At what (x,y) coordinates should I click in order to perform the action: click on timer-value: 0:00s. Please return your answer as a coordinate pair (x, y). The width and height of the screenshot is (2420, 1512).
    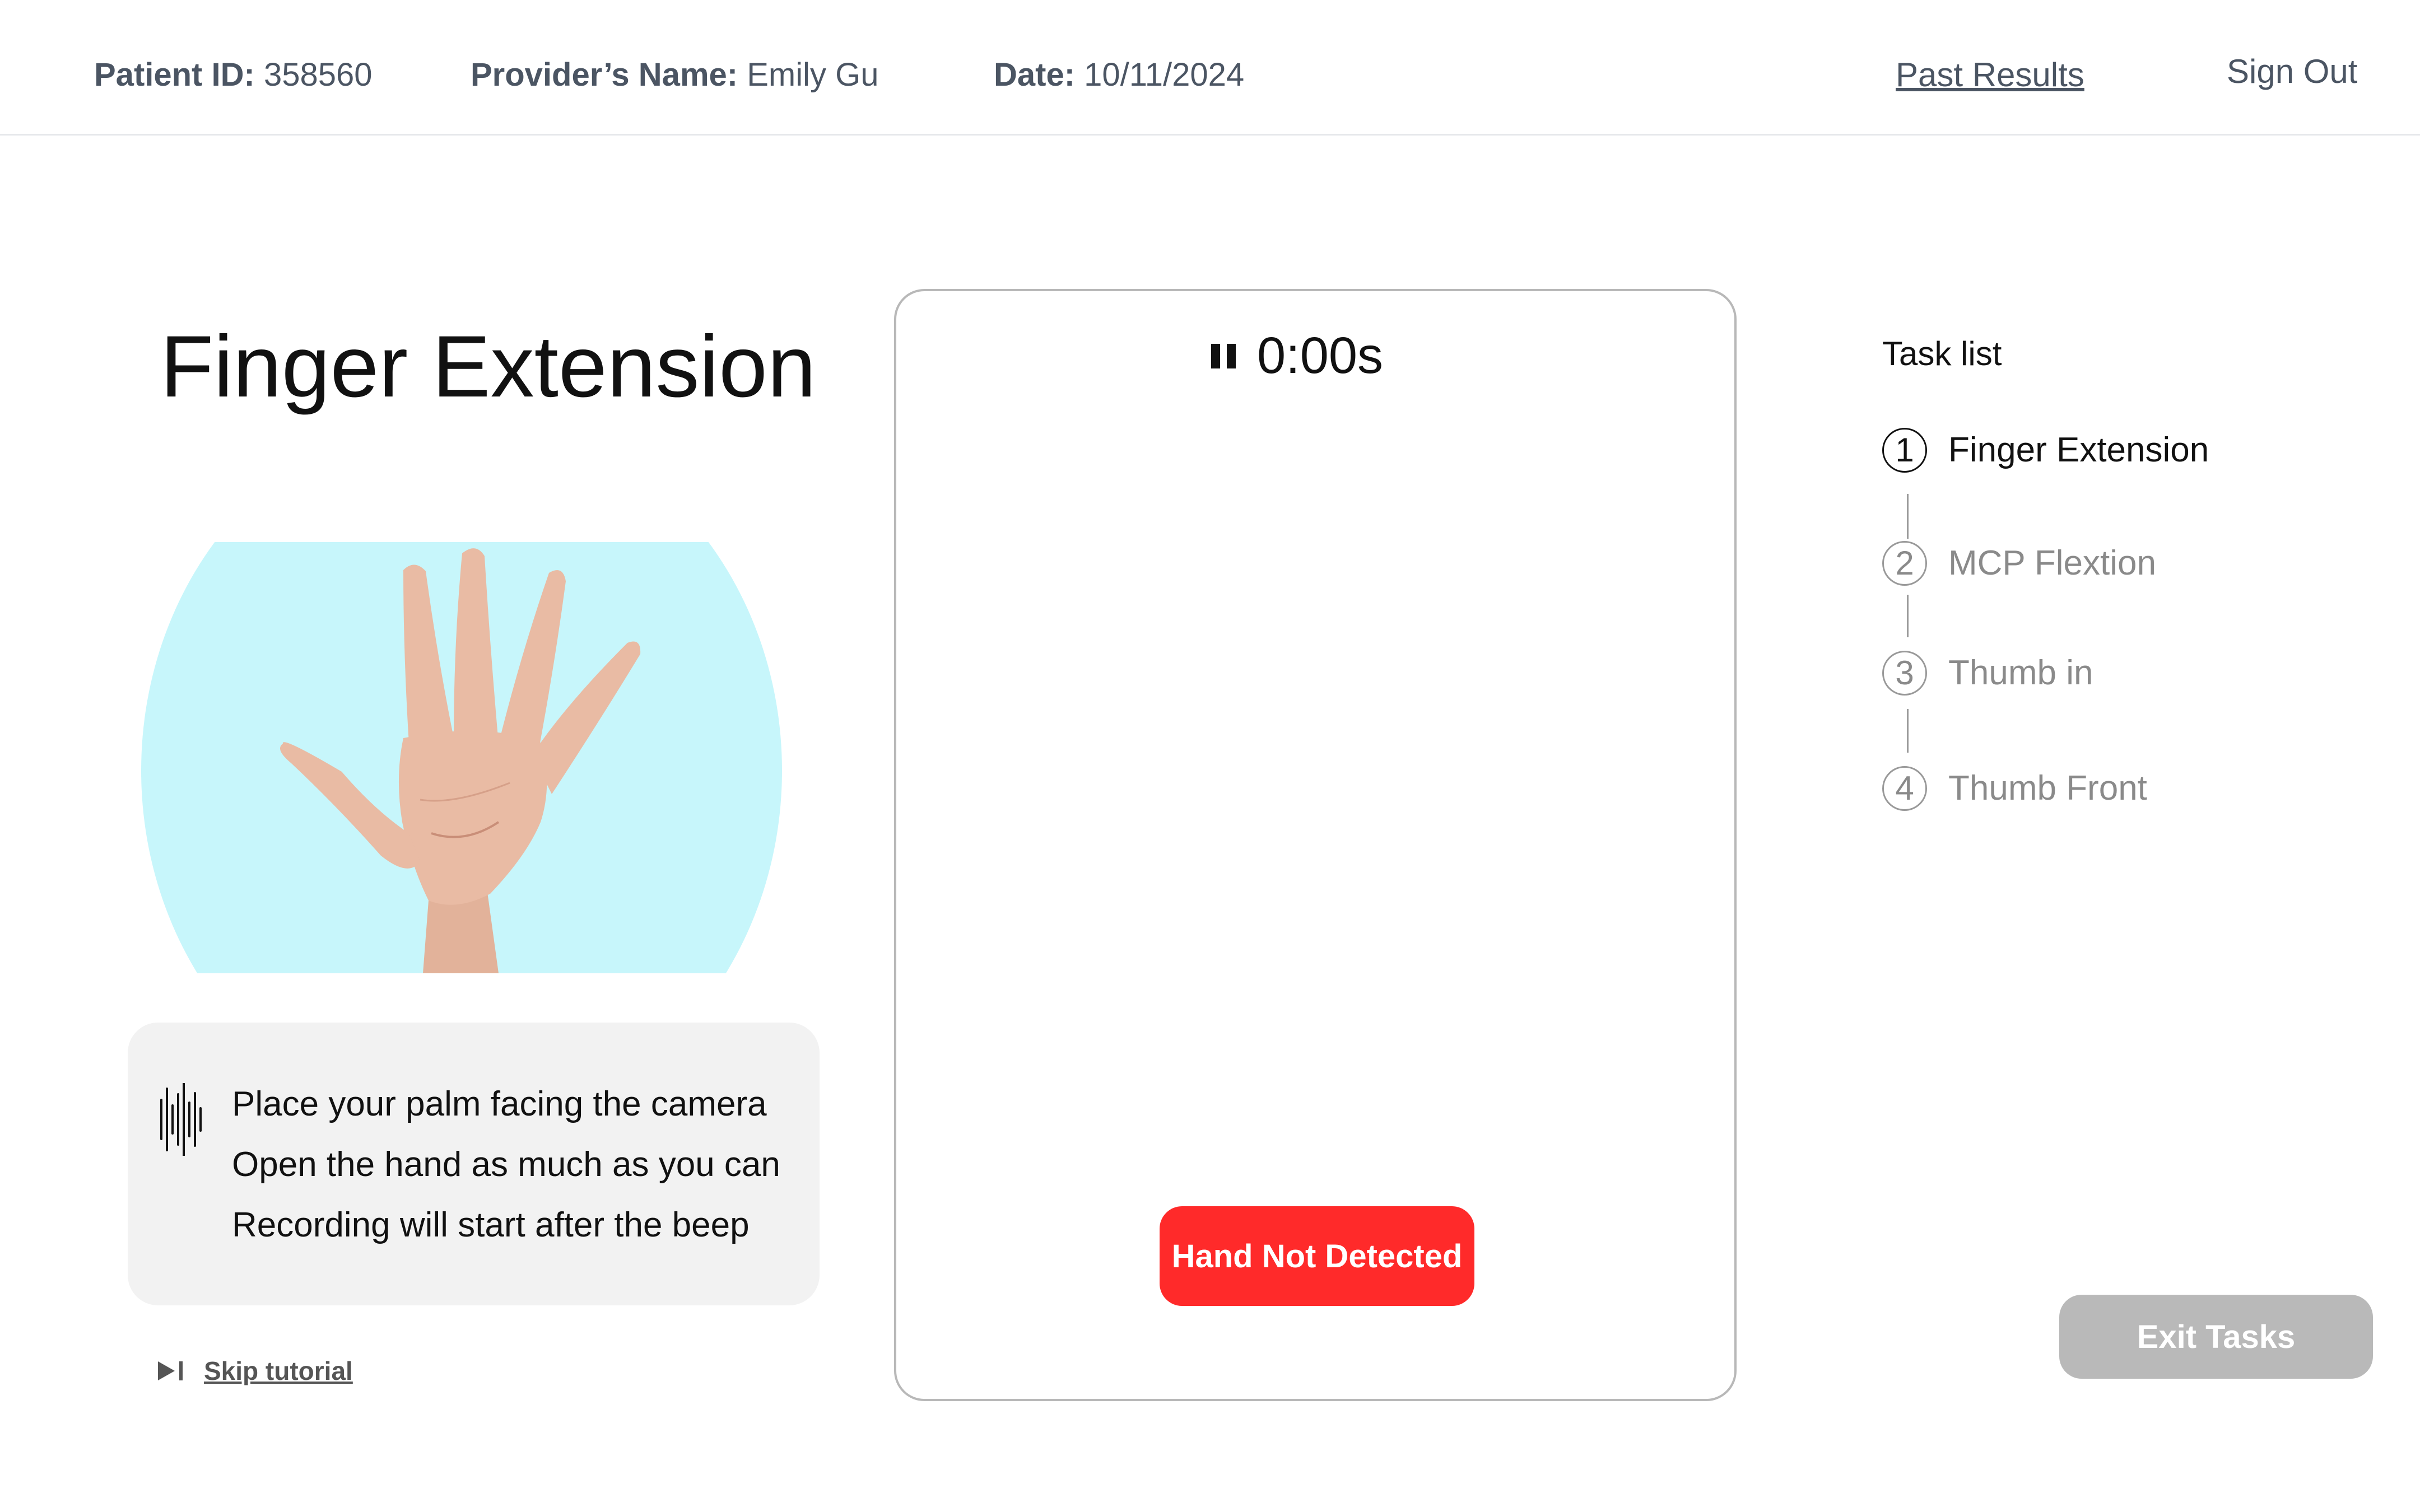
    Looking at the image, I should click on (1320, 355).